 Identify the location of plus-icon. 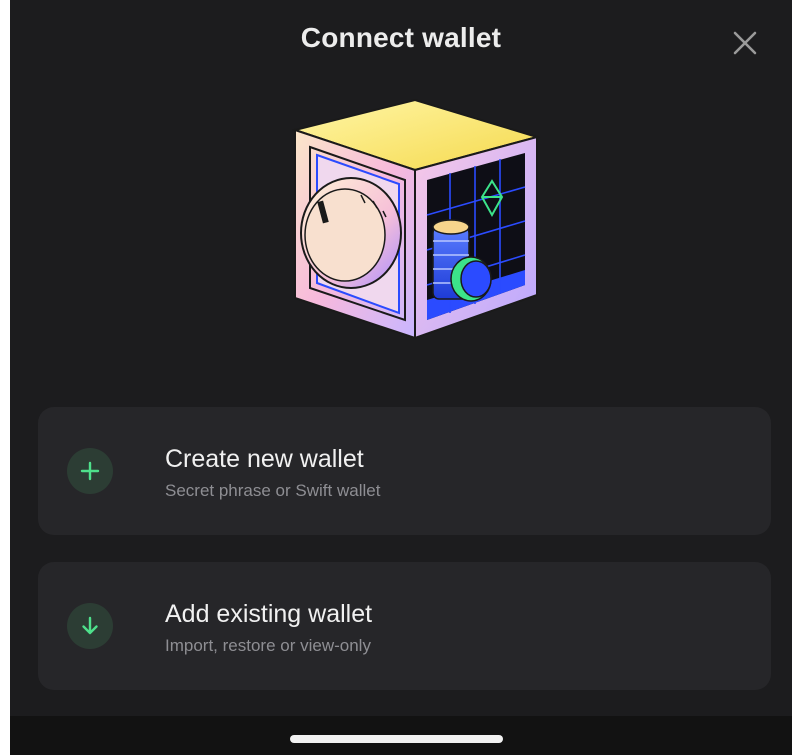
(90, 471).